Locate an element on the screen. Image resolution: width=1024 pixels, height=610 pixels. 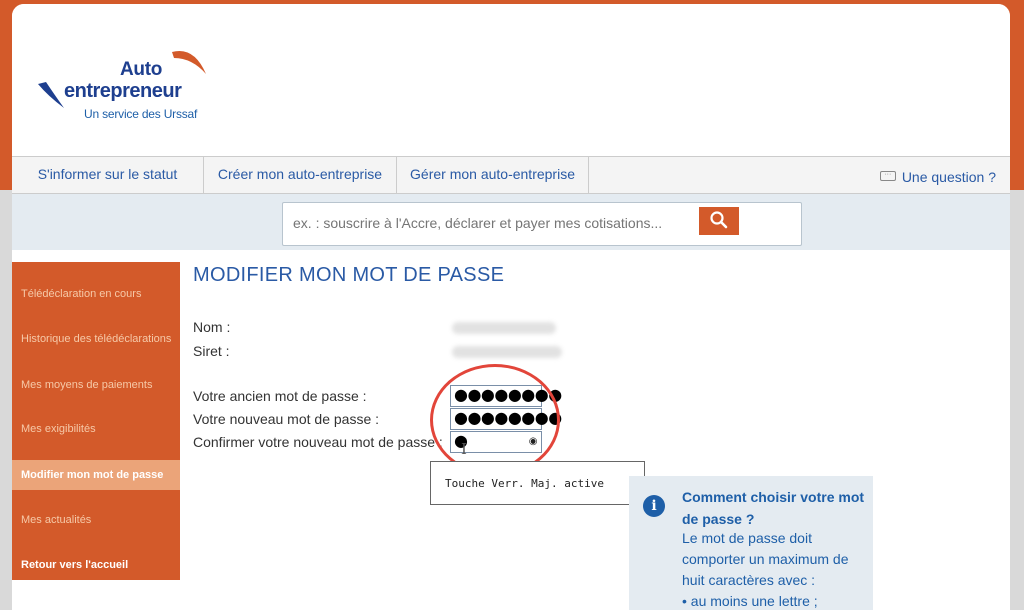
nav-item-creer: Créer mon auto-entreprise is located at coordinates (300, 175).